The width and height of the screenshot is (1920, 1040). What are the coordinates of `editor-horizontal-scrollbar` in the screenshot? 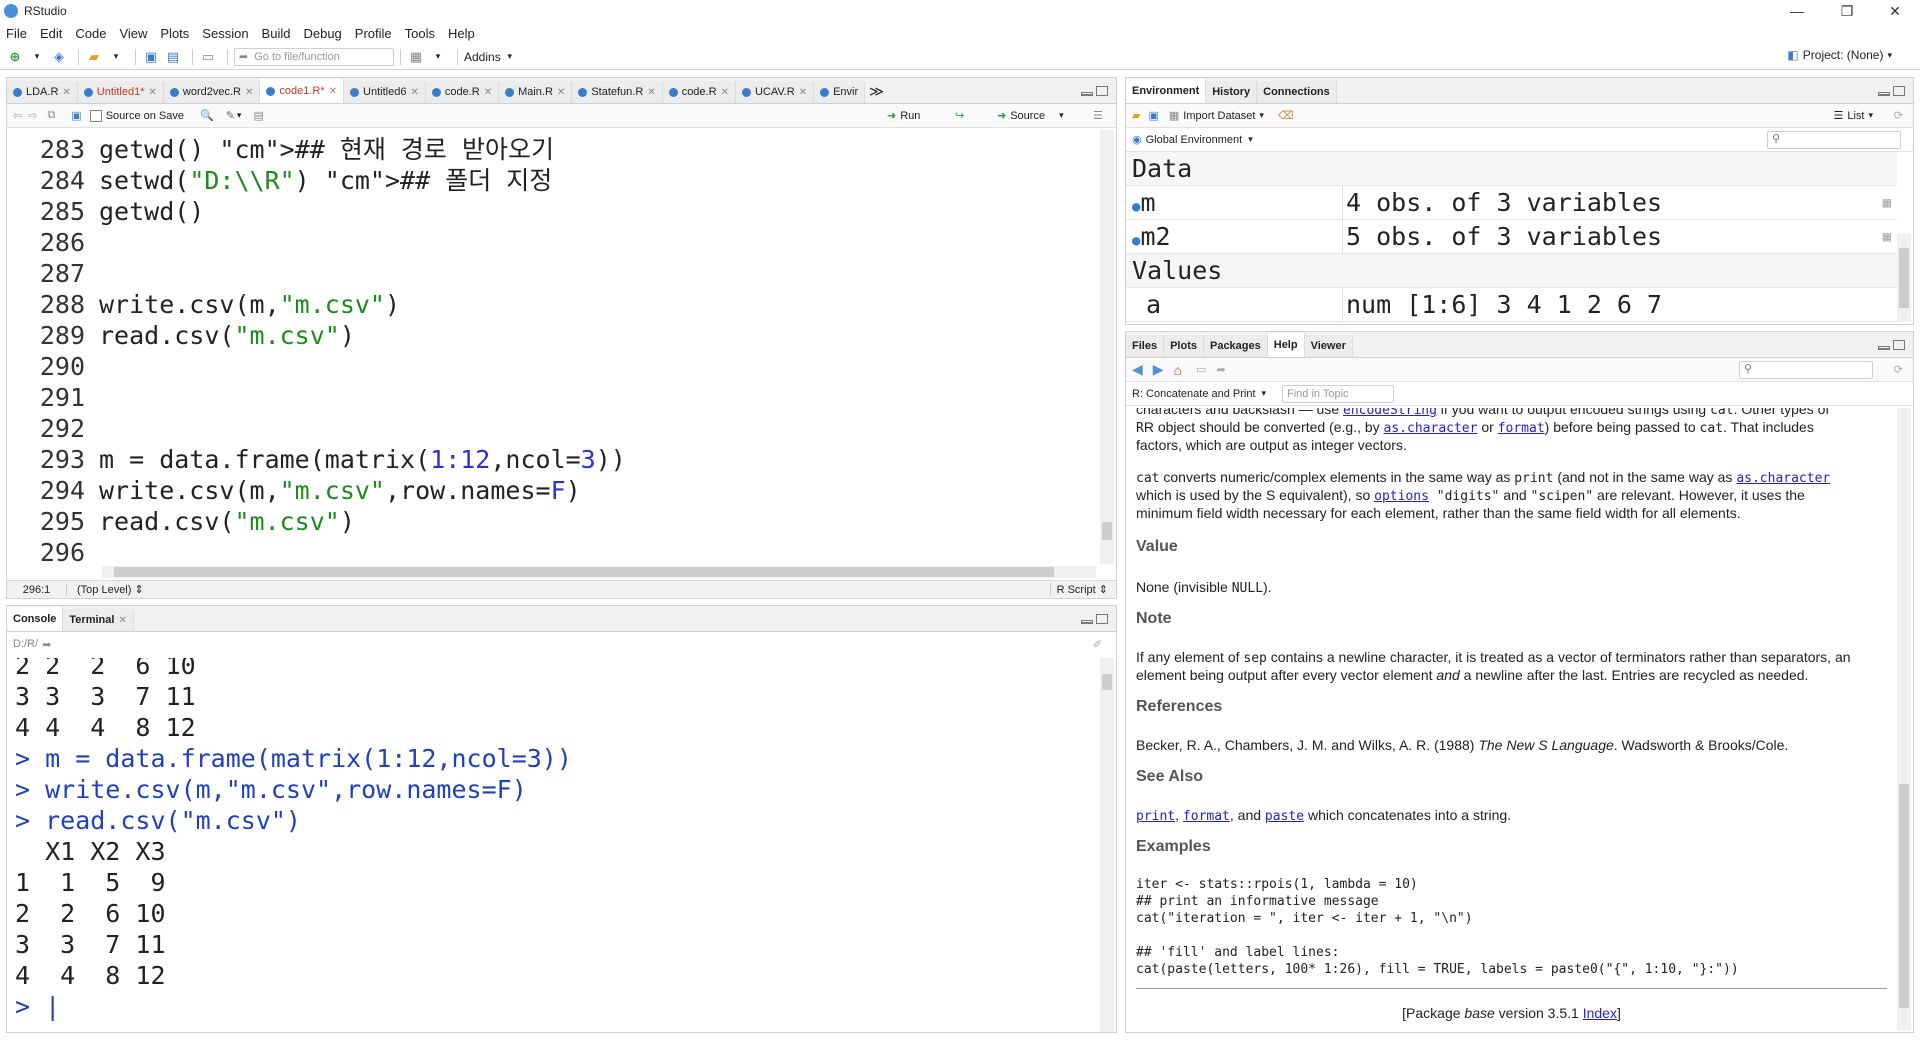 It's located at (599, 572).